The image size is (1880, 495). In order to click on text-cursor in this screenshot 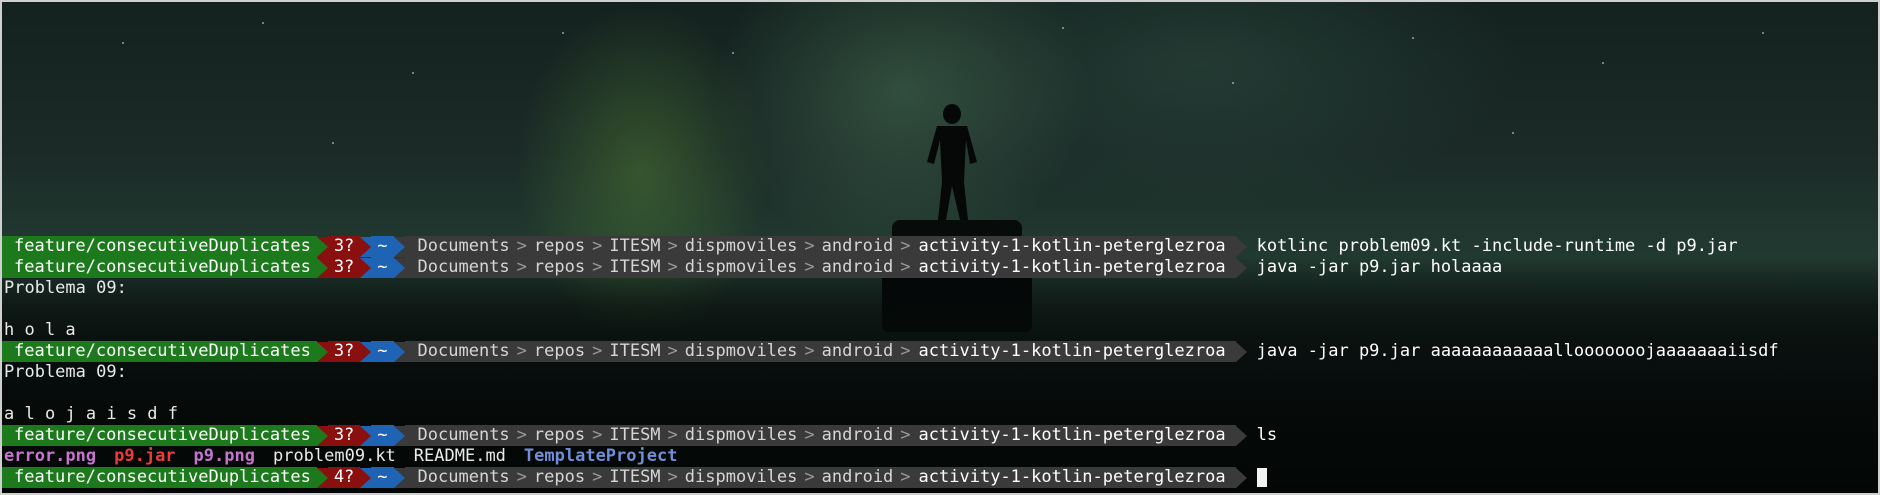, I will do `click(1261, 477)`.